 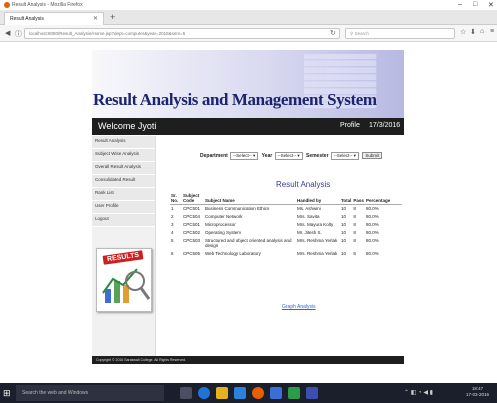 I want to click on home-icon: ⌂, so click(x=482, y=31).